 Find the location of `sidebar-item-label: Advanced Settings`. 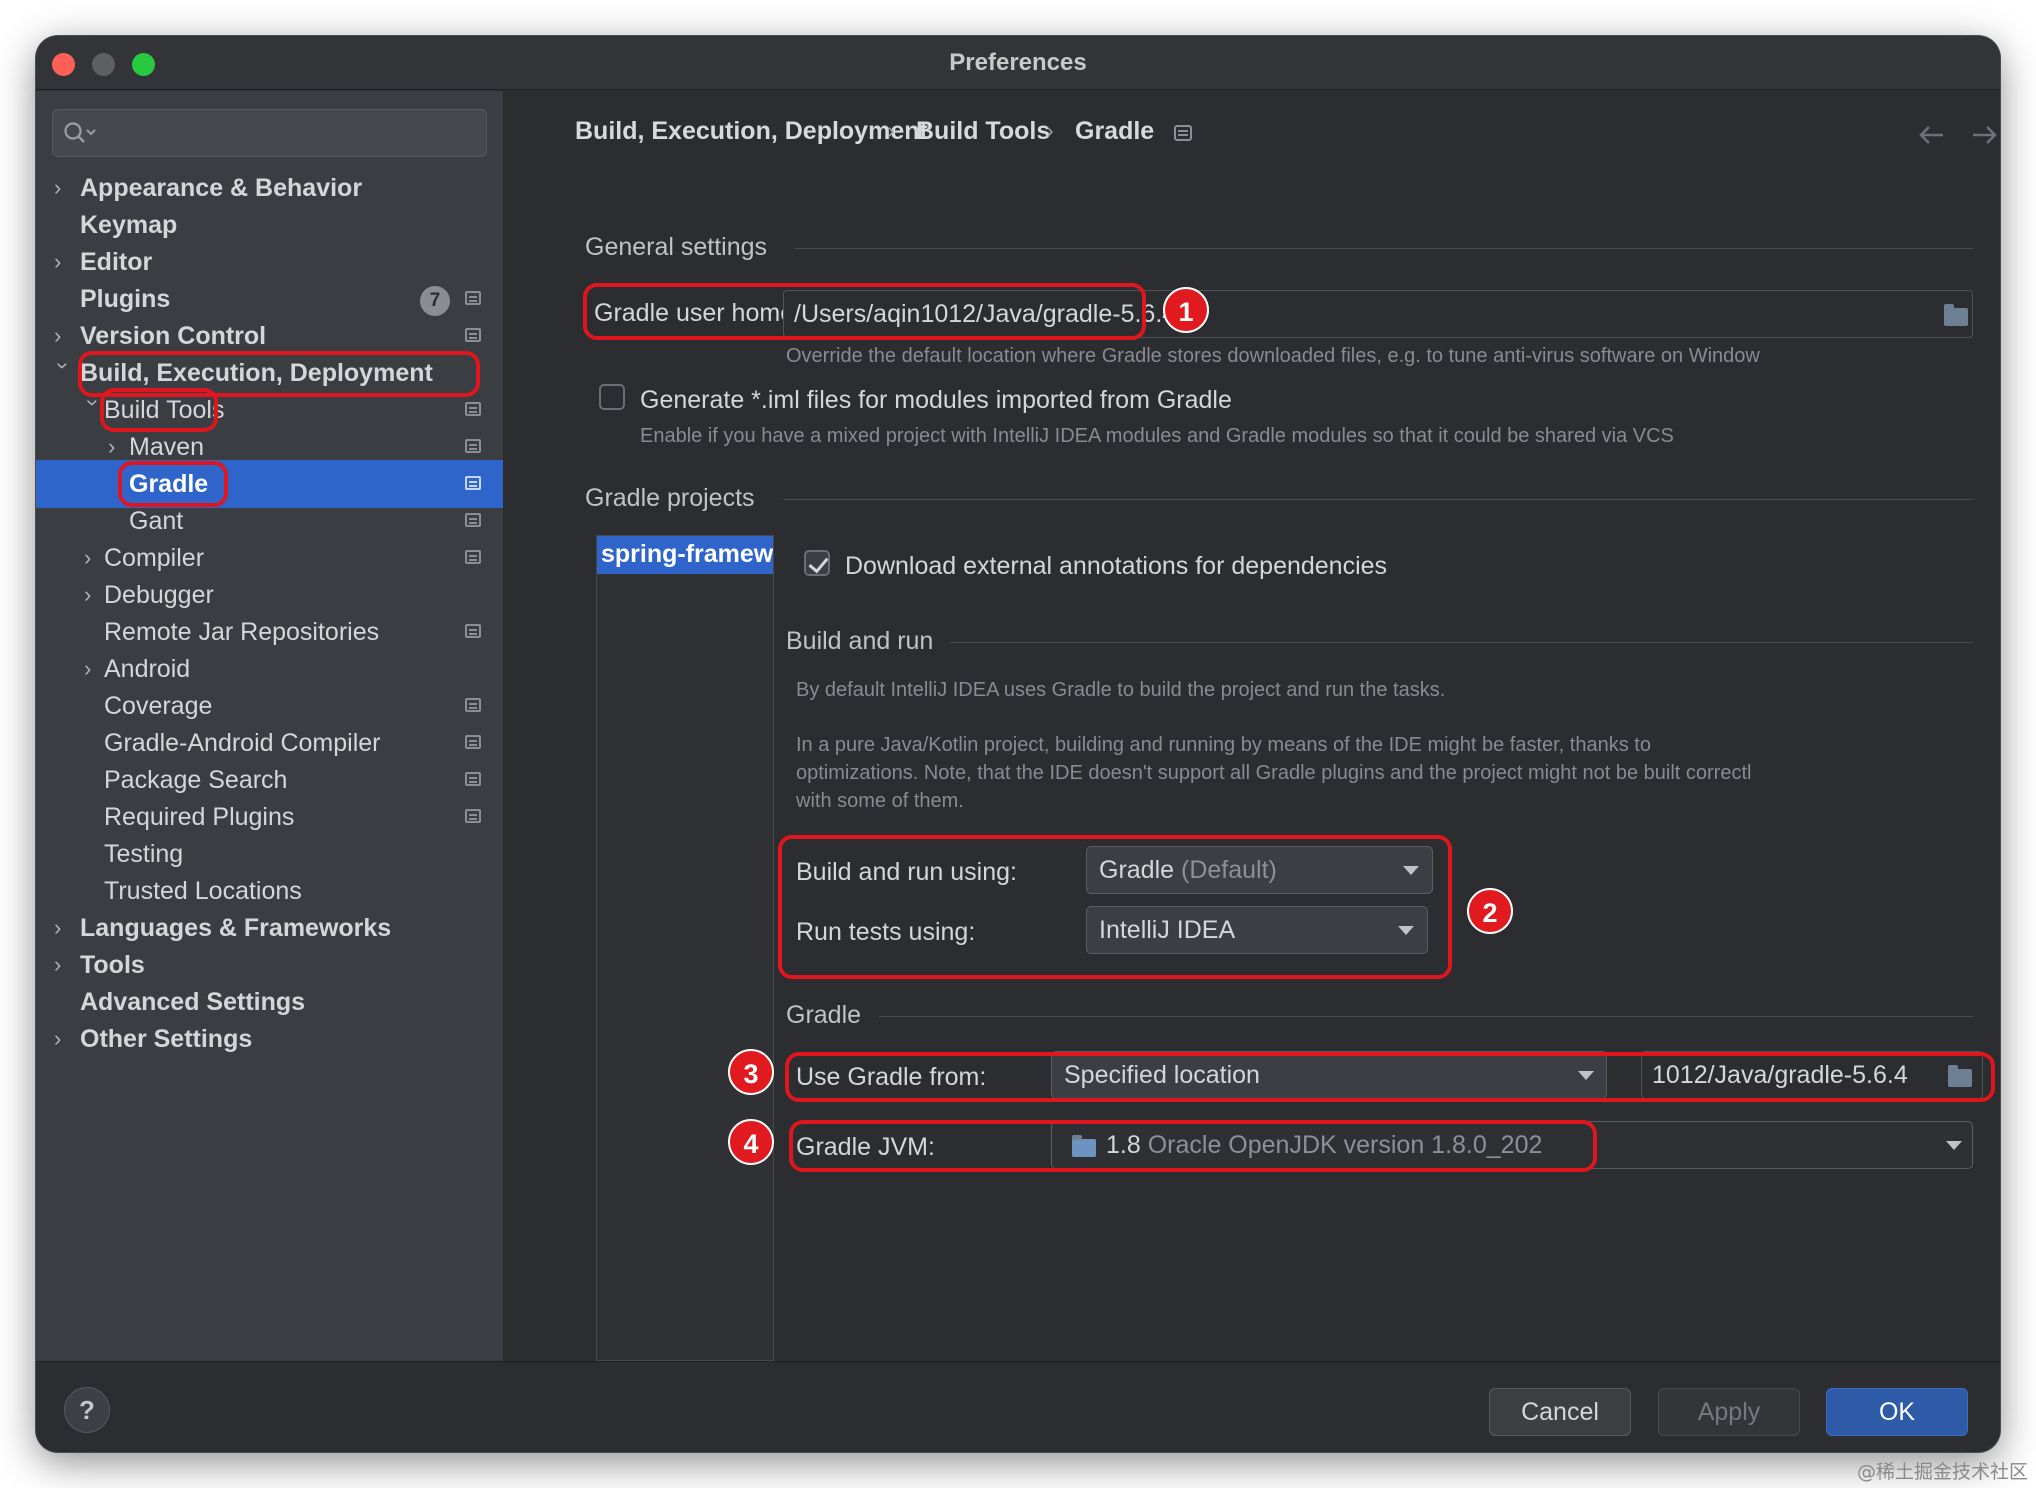

sidebar-item-label: Advanced Settings is located at coordinates (193, 1002).